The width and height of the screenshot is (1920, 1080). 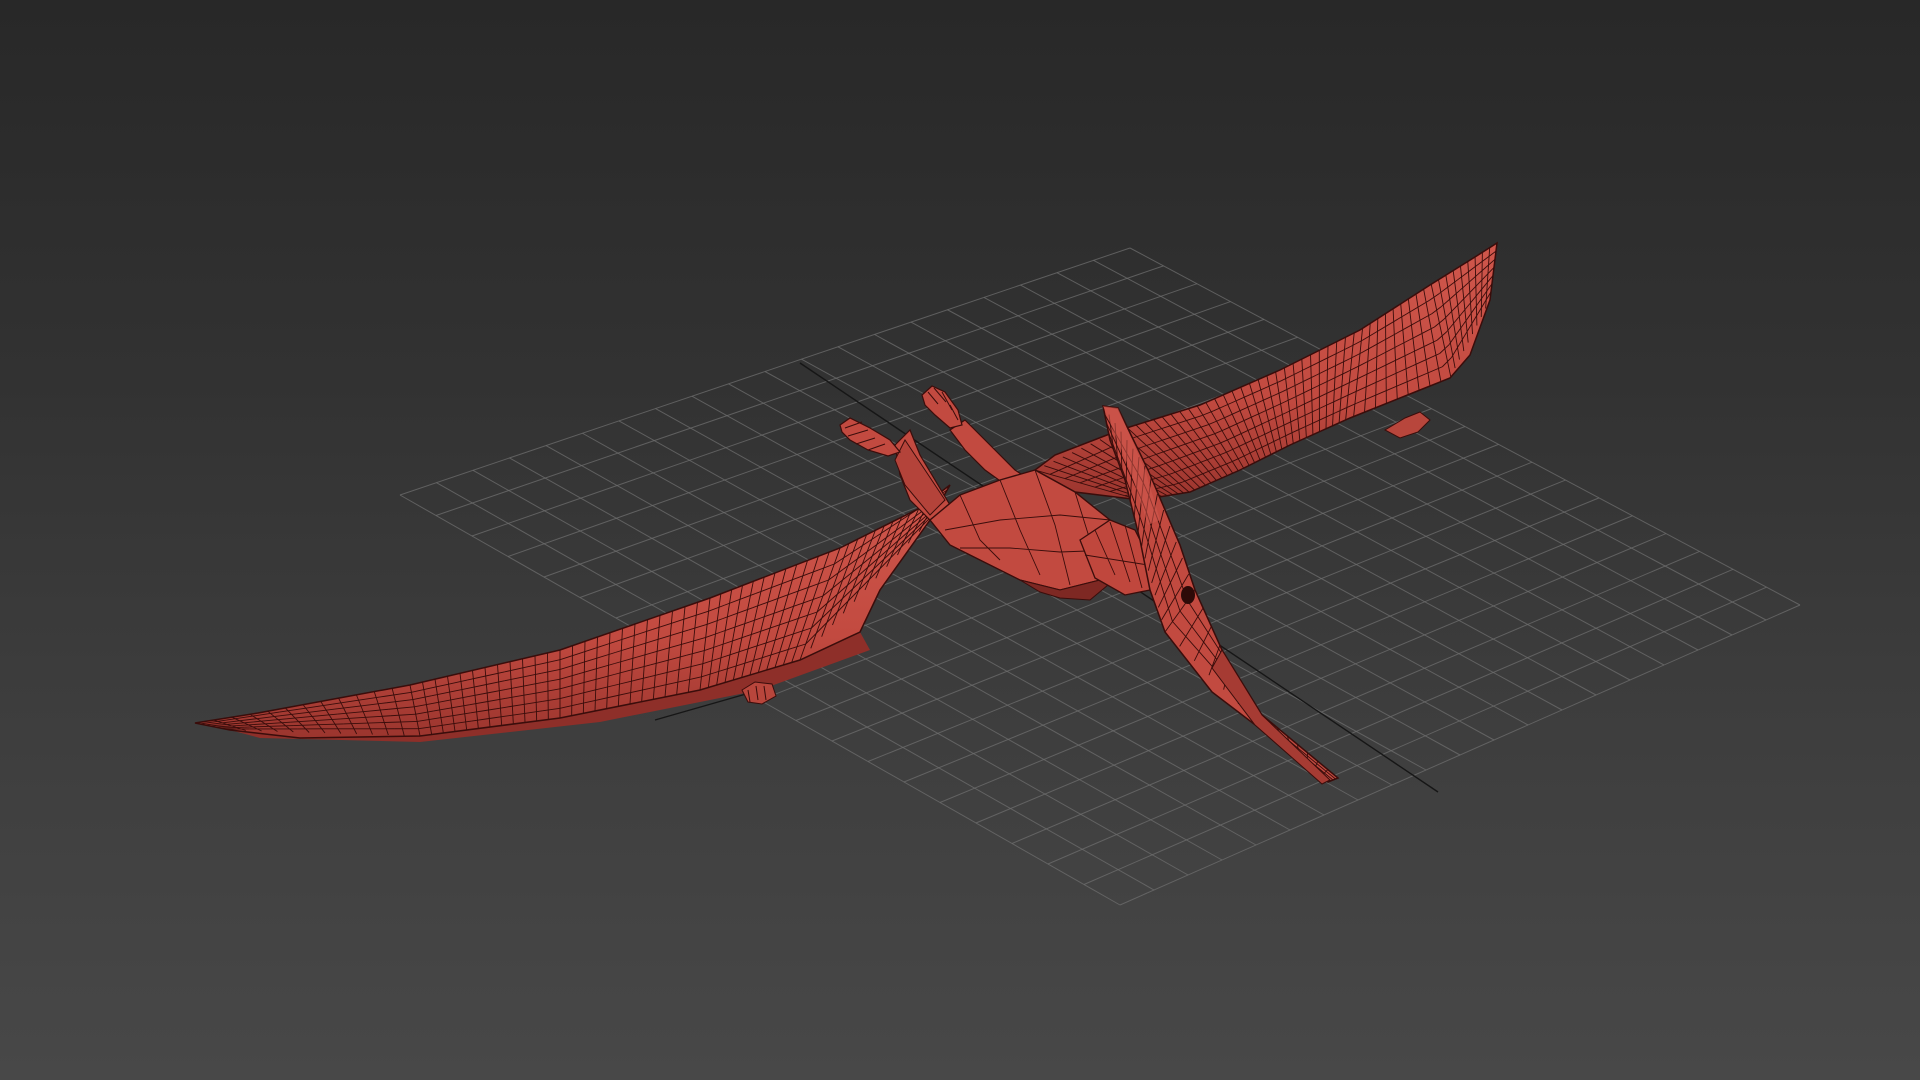 What do you see at coordinates (1407, 425) in the screenshot?
I see `right-hand-claws` at bounding box center [1407, 425].